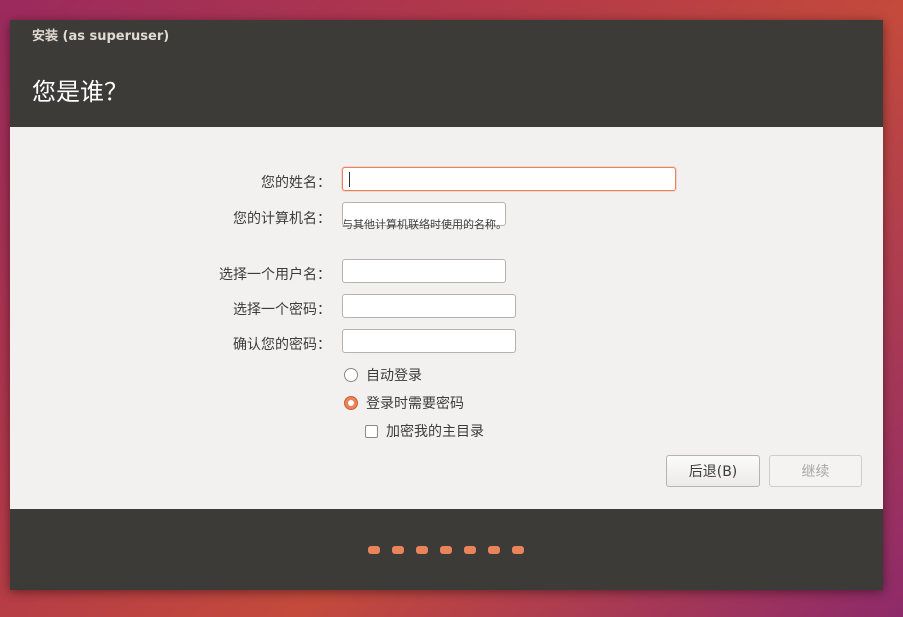 The width and height of the screenshot is (903, 617). What do you see at coordinates (351, 403) in the screenshot?
I see `require-password-radio` at bounding box center [351, 403].